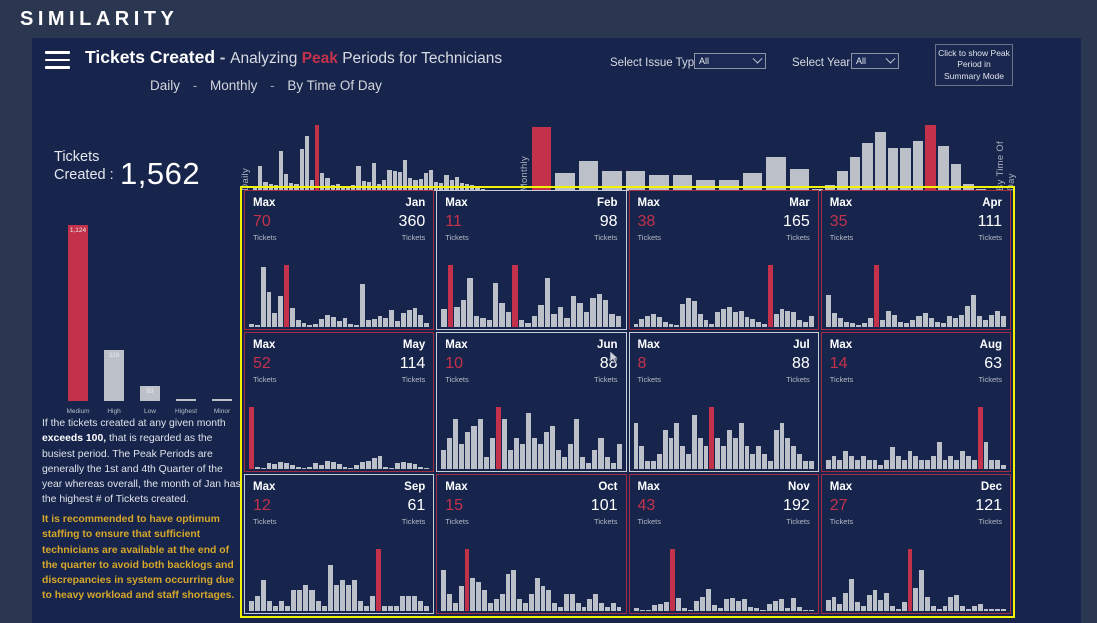 The image size is (1097, 623). Describe the element at coordinates (78, 312) in the screenshot. I see `priority-bar-medium: 1,124` at that location.